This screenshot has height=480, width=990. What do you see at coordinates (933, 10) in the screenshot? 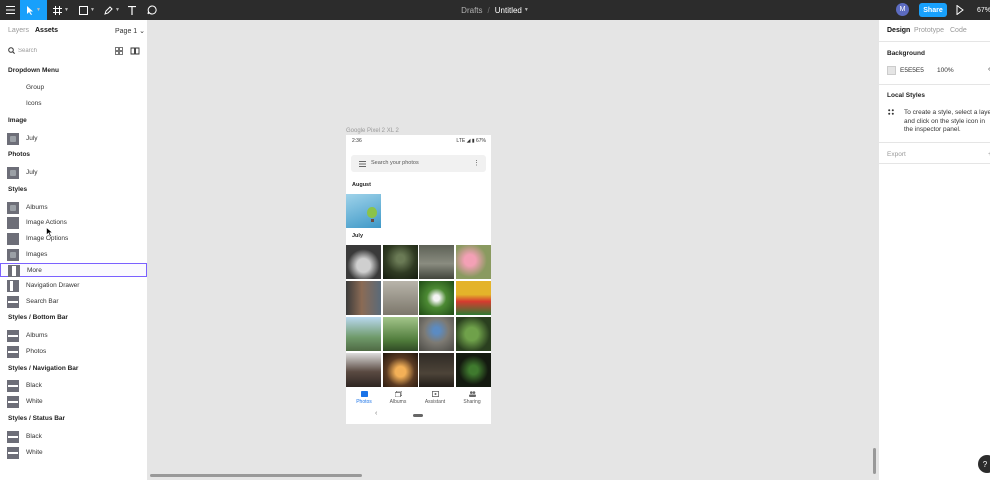
I see `share-button: Share` at bounding box center [933, 10].